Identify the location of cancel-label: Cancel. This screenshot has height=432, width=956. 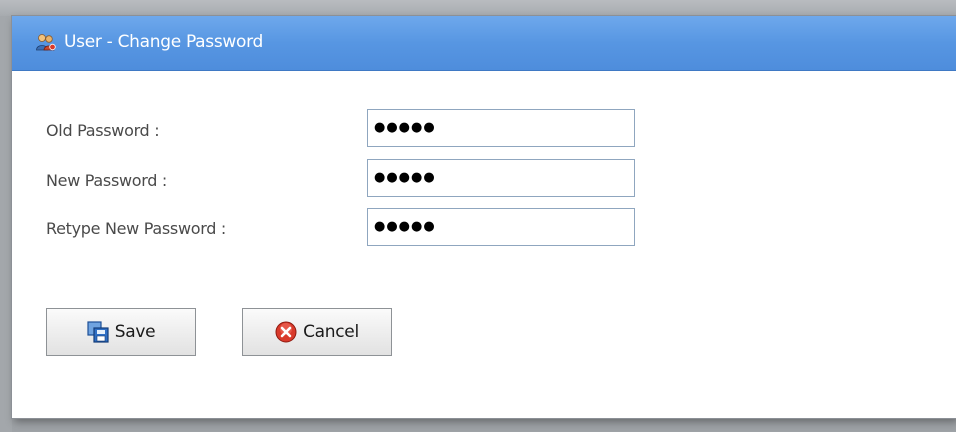
(331, 332).